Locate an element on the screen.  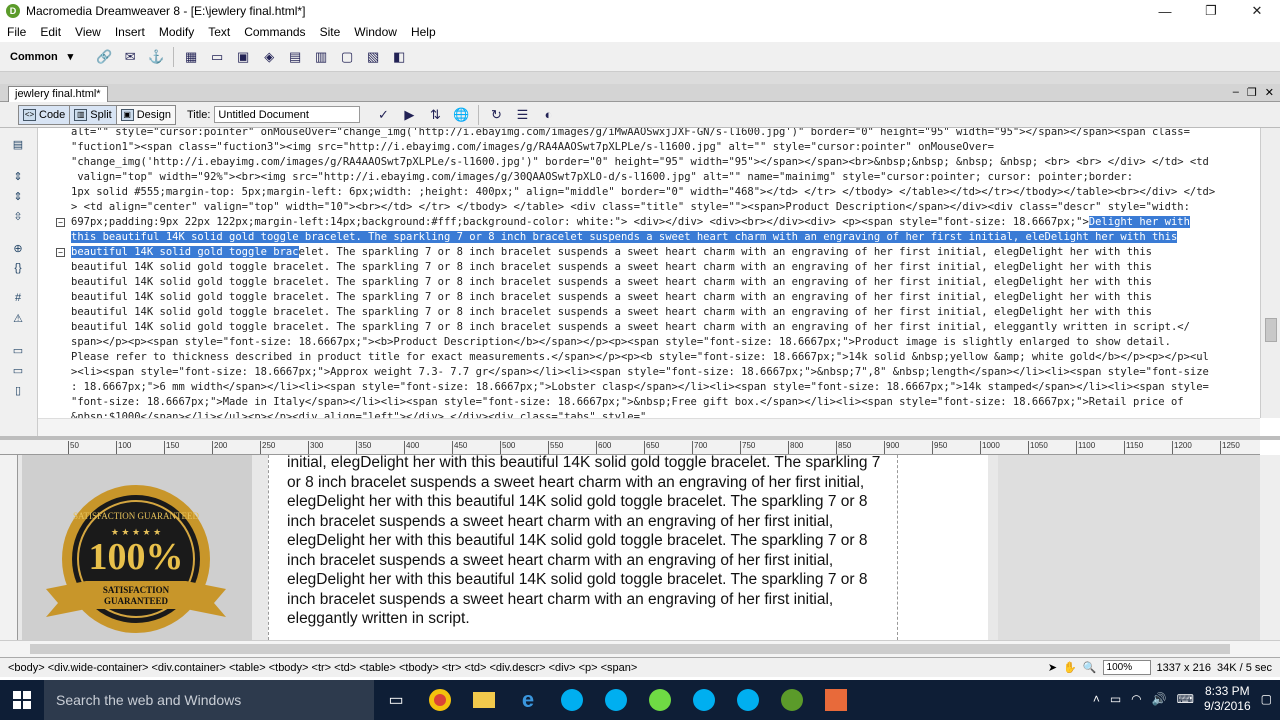
no-browser-check-errors-icon: ✓ is located at coordinates (383, 115).